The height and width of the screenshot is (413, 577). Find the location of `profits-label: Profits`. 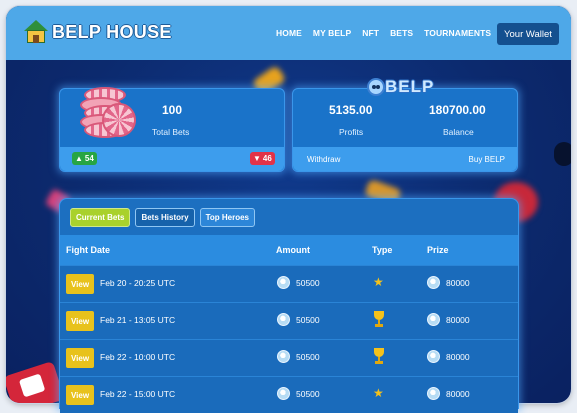

profits-label: Profits is located at coordinates (351, 132).